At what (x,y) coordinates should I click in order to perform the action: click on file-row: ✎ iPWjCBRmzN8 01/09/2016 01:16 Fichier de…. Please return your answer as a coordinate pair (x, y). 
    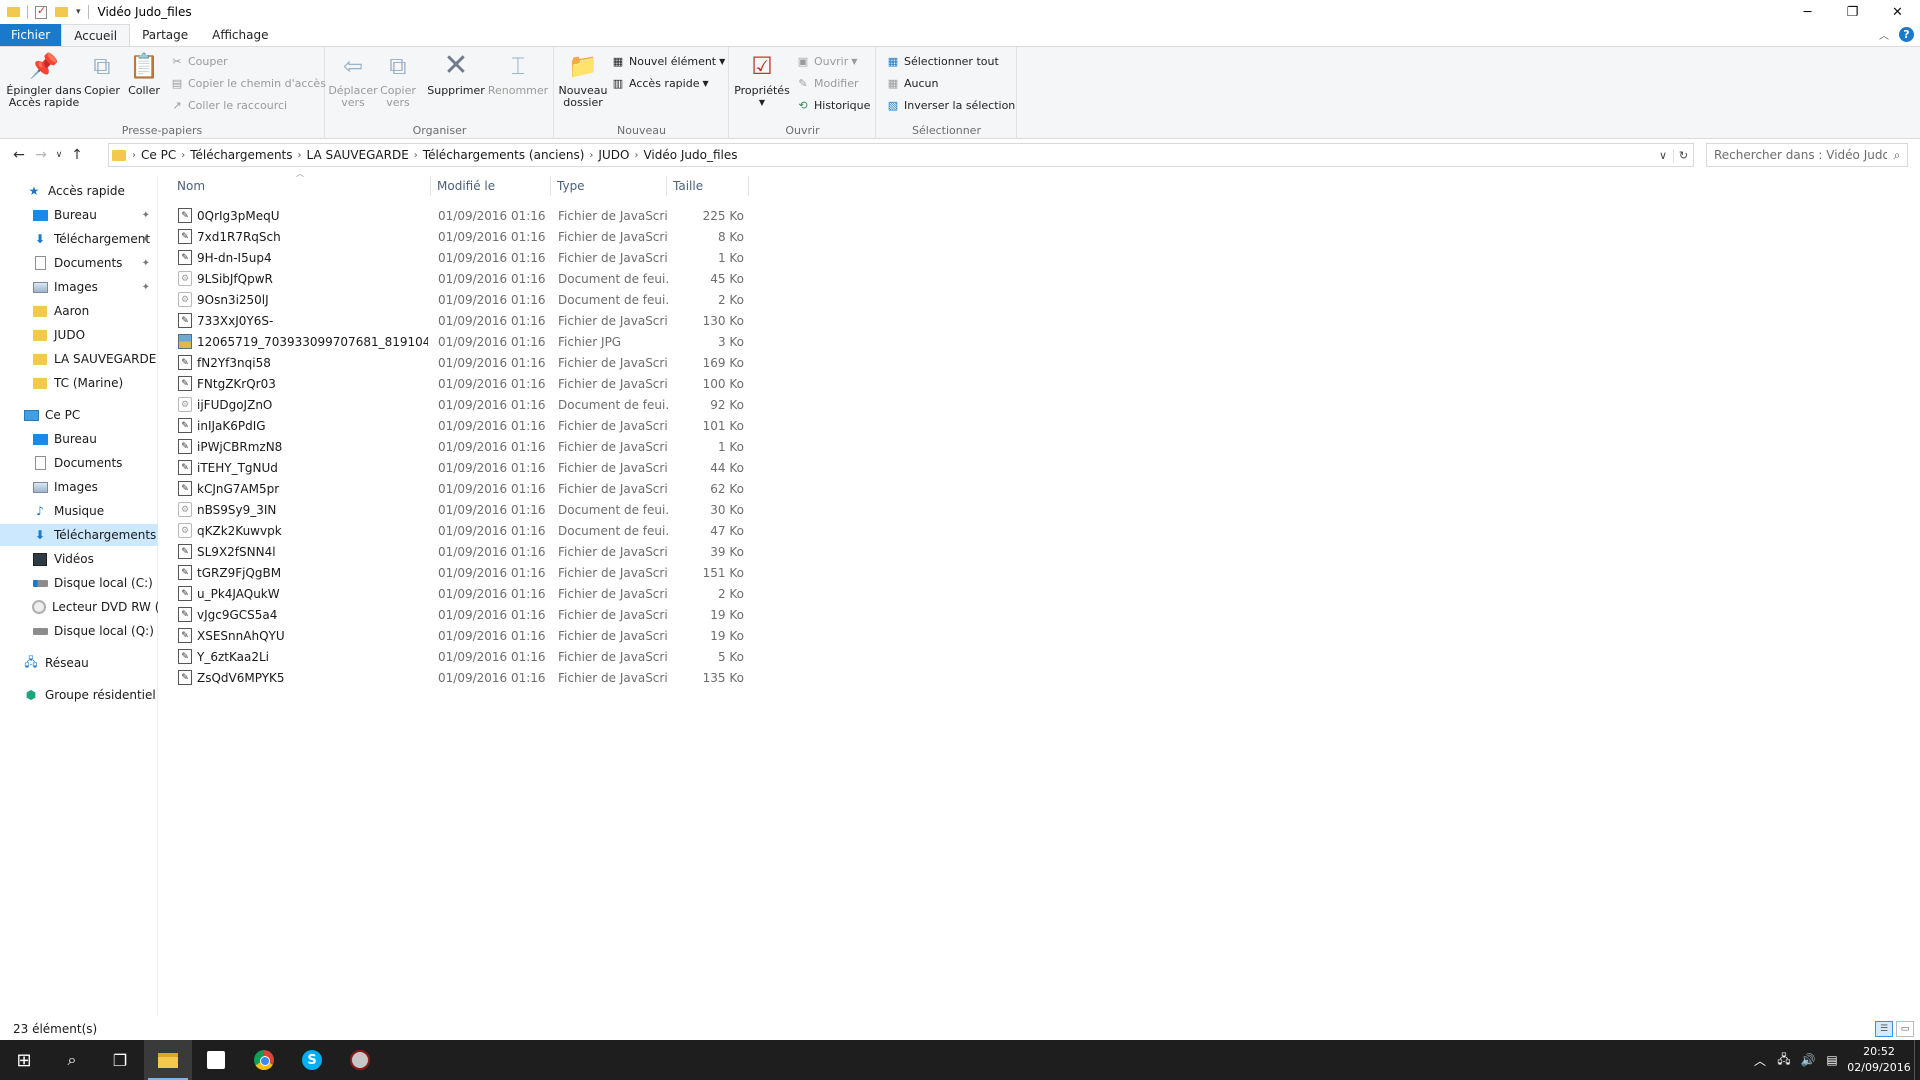
    Looking at the image, I should click on (462, 446).